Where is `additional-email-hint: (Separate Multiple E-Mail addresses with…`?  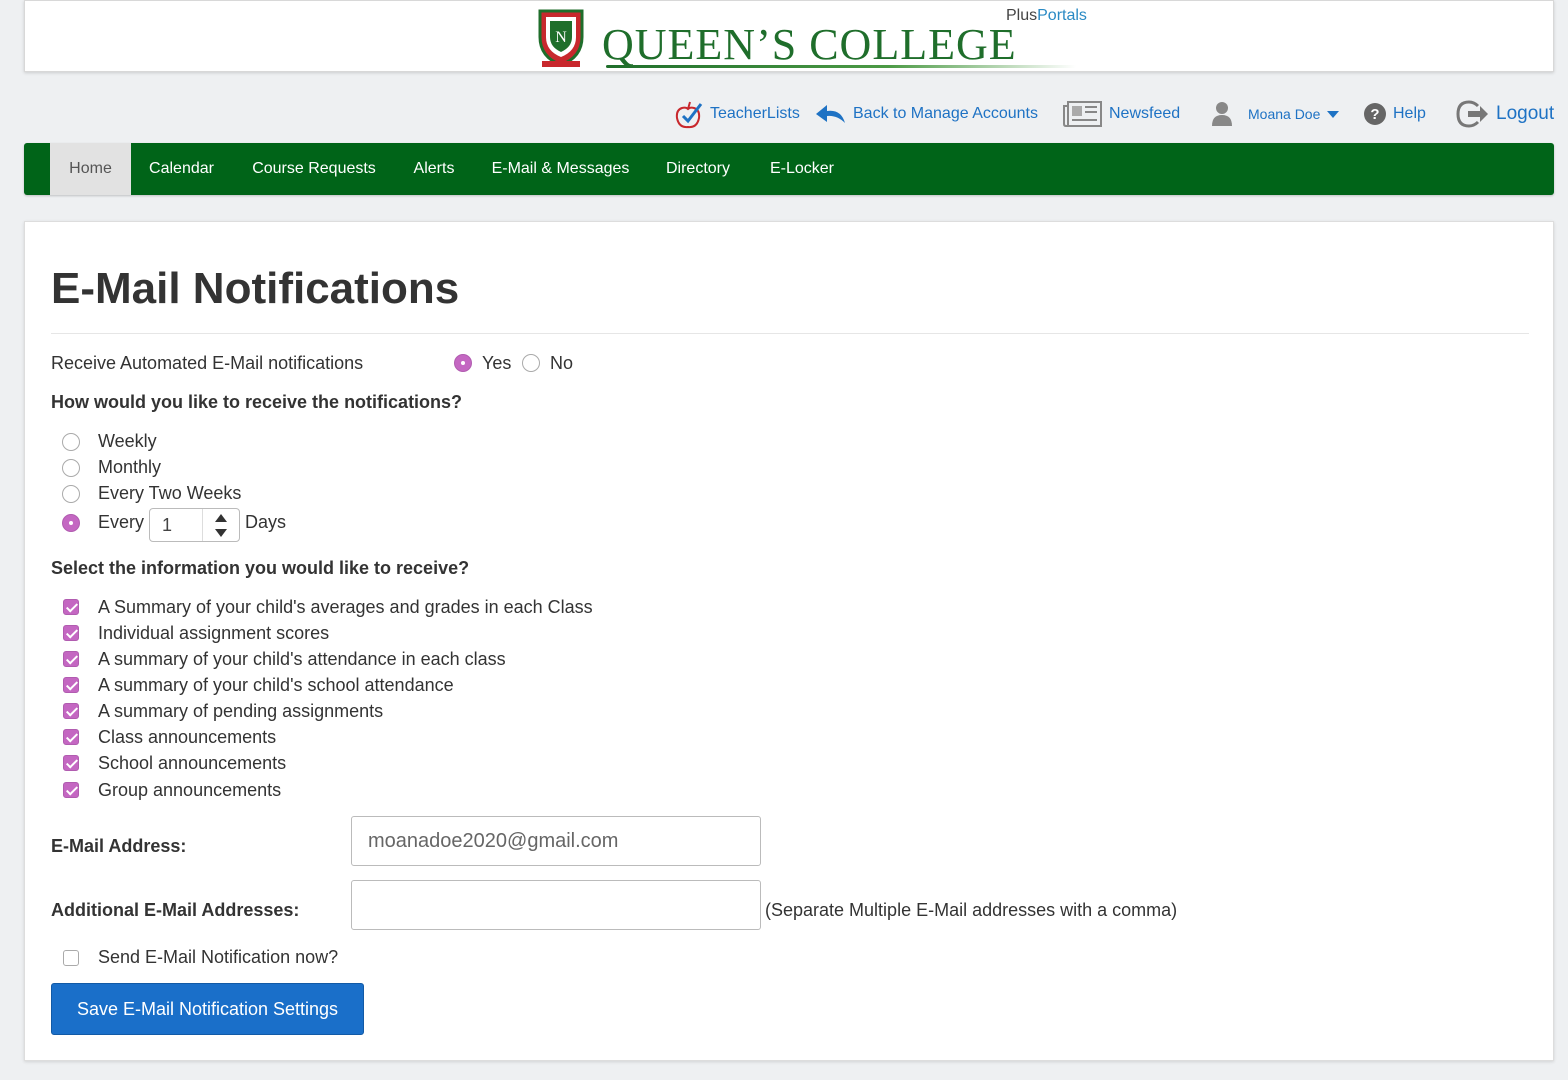 additional-email-hint: (Separate Multiple E-Mail addresses with… is located at coordinates (971, 910).